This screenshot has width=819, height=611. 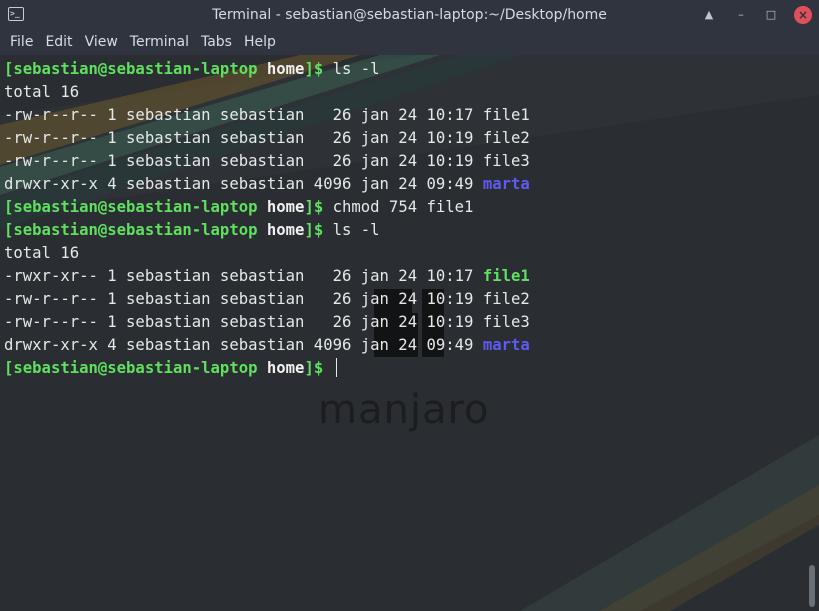 I want to click on executable-name: file1, so click(x=506, y=276).